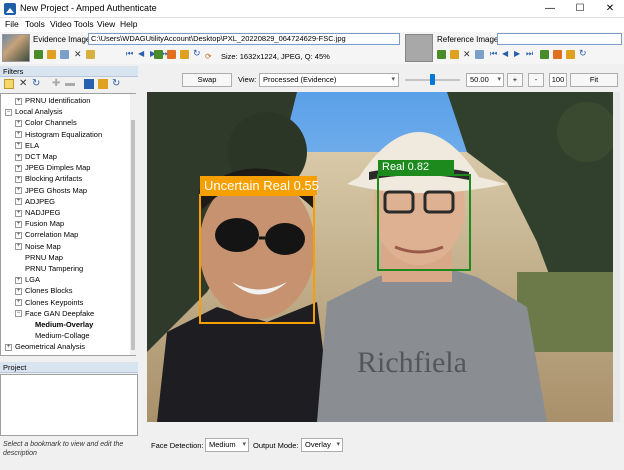 The height and width of the screenshot is (470, 624). What do you see at coordinates (52, 167) in the screenshot?
I see `tree-item: + JPEG Dimples Map` at bounding box center [52, 167].